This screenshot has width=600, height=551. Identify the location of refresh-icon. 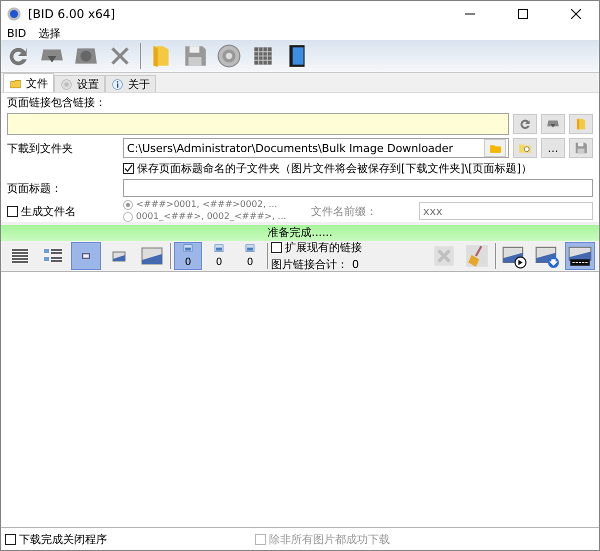
(525, 124).